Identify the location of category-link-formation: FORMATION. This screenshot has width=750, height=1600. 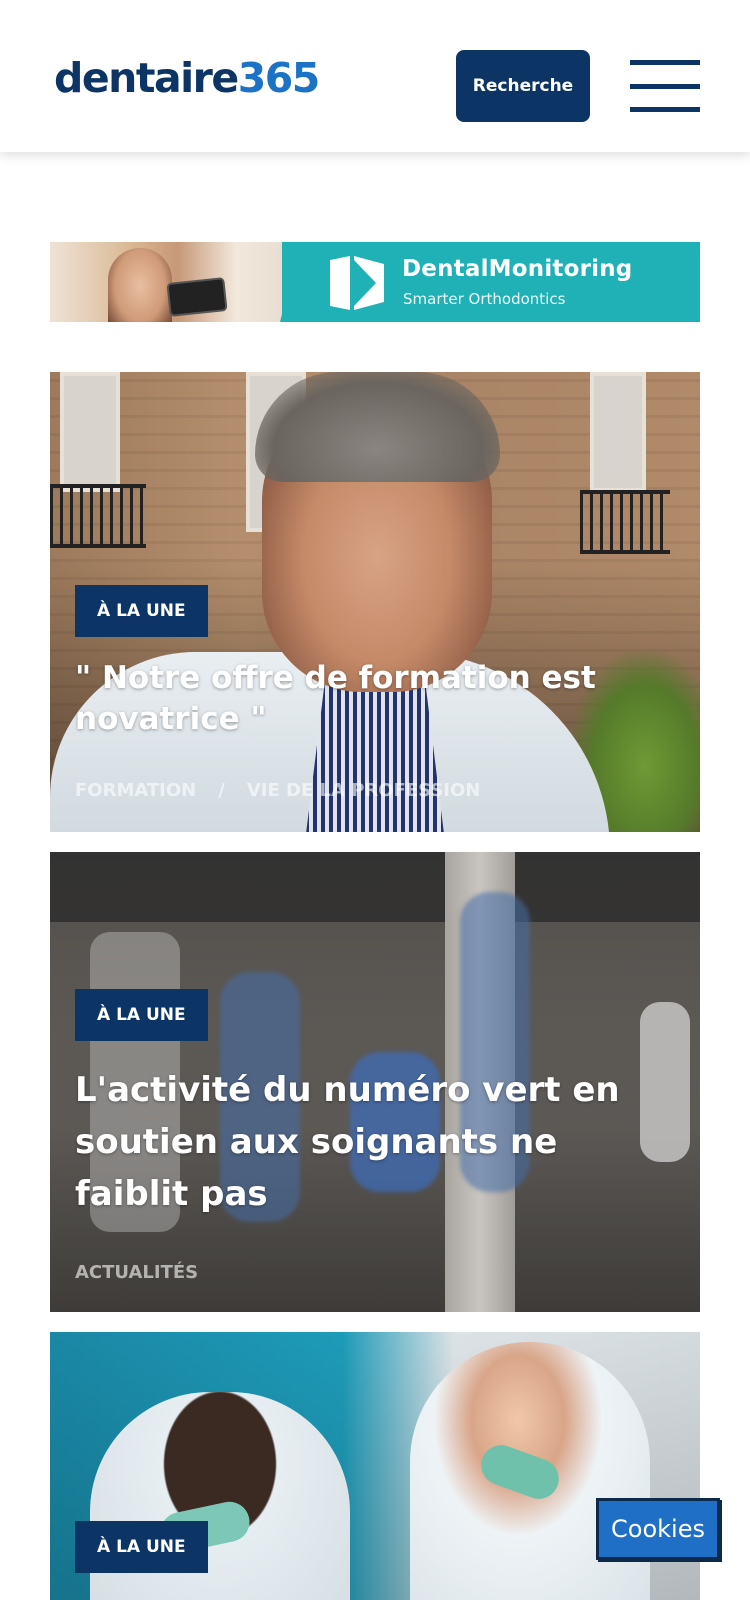
(135, 790).